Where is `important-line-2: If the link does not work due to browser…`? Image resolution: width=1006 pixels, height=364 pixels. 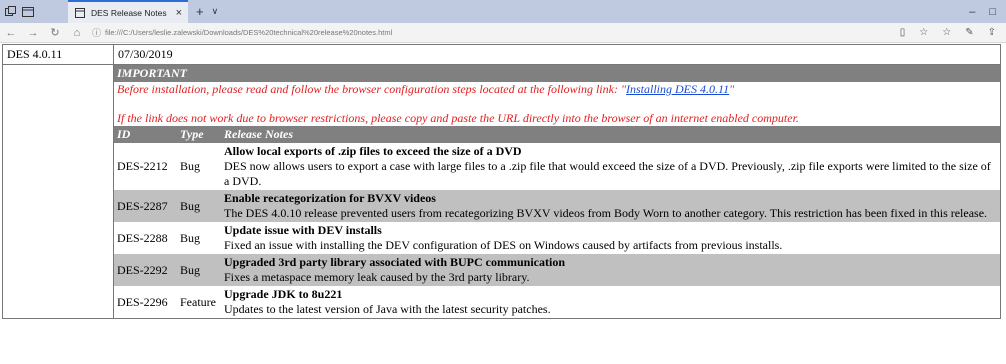 important-line-2: If the link does not work due to browser… is located at coordinates (458, 118).